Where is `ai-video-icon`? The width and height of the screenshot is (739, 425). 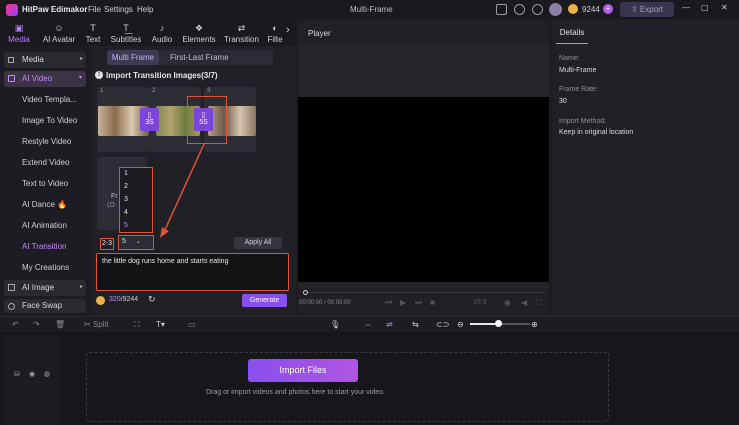 ai-video-icon is located at coordinates (11, 78).